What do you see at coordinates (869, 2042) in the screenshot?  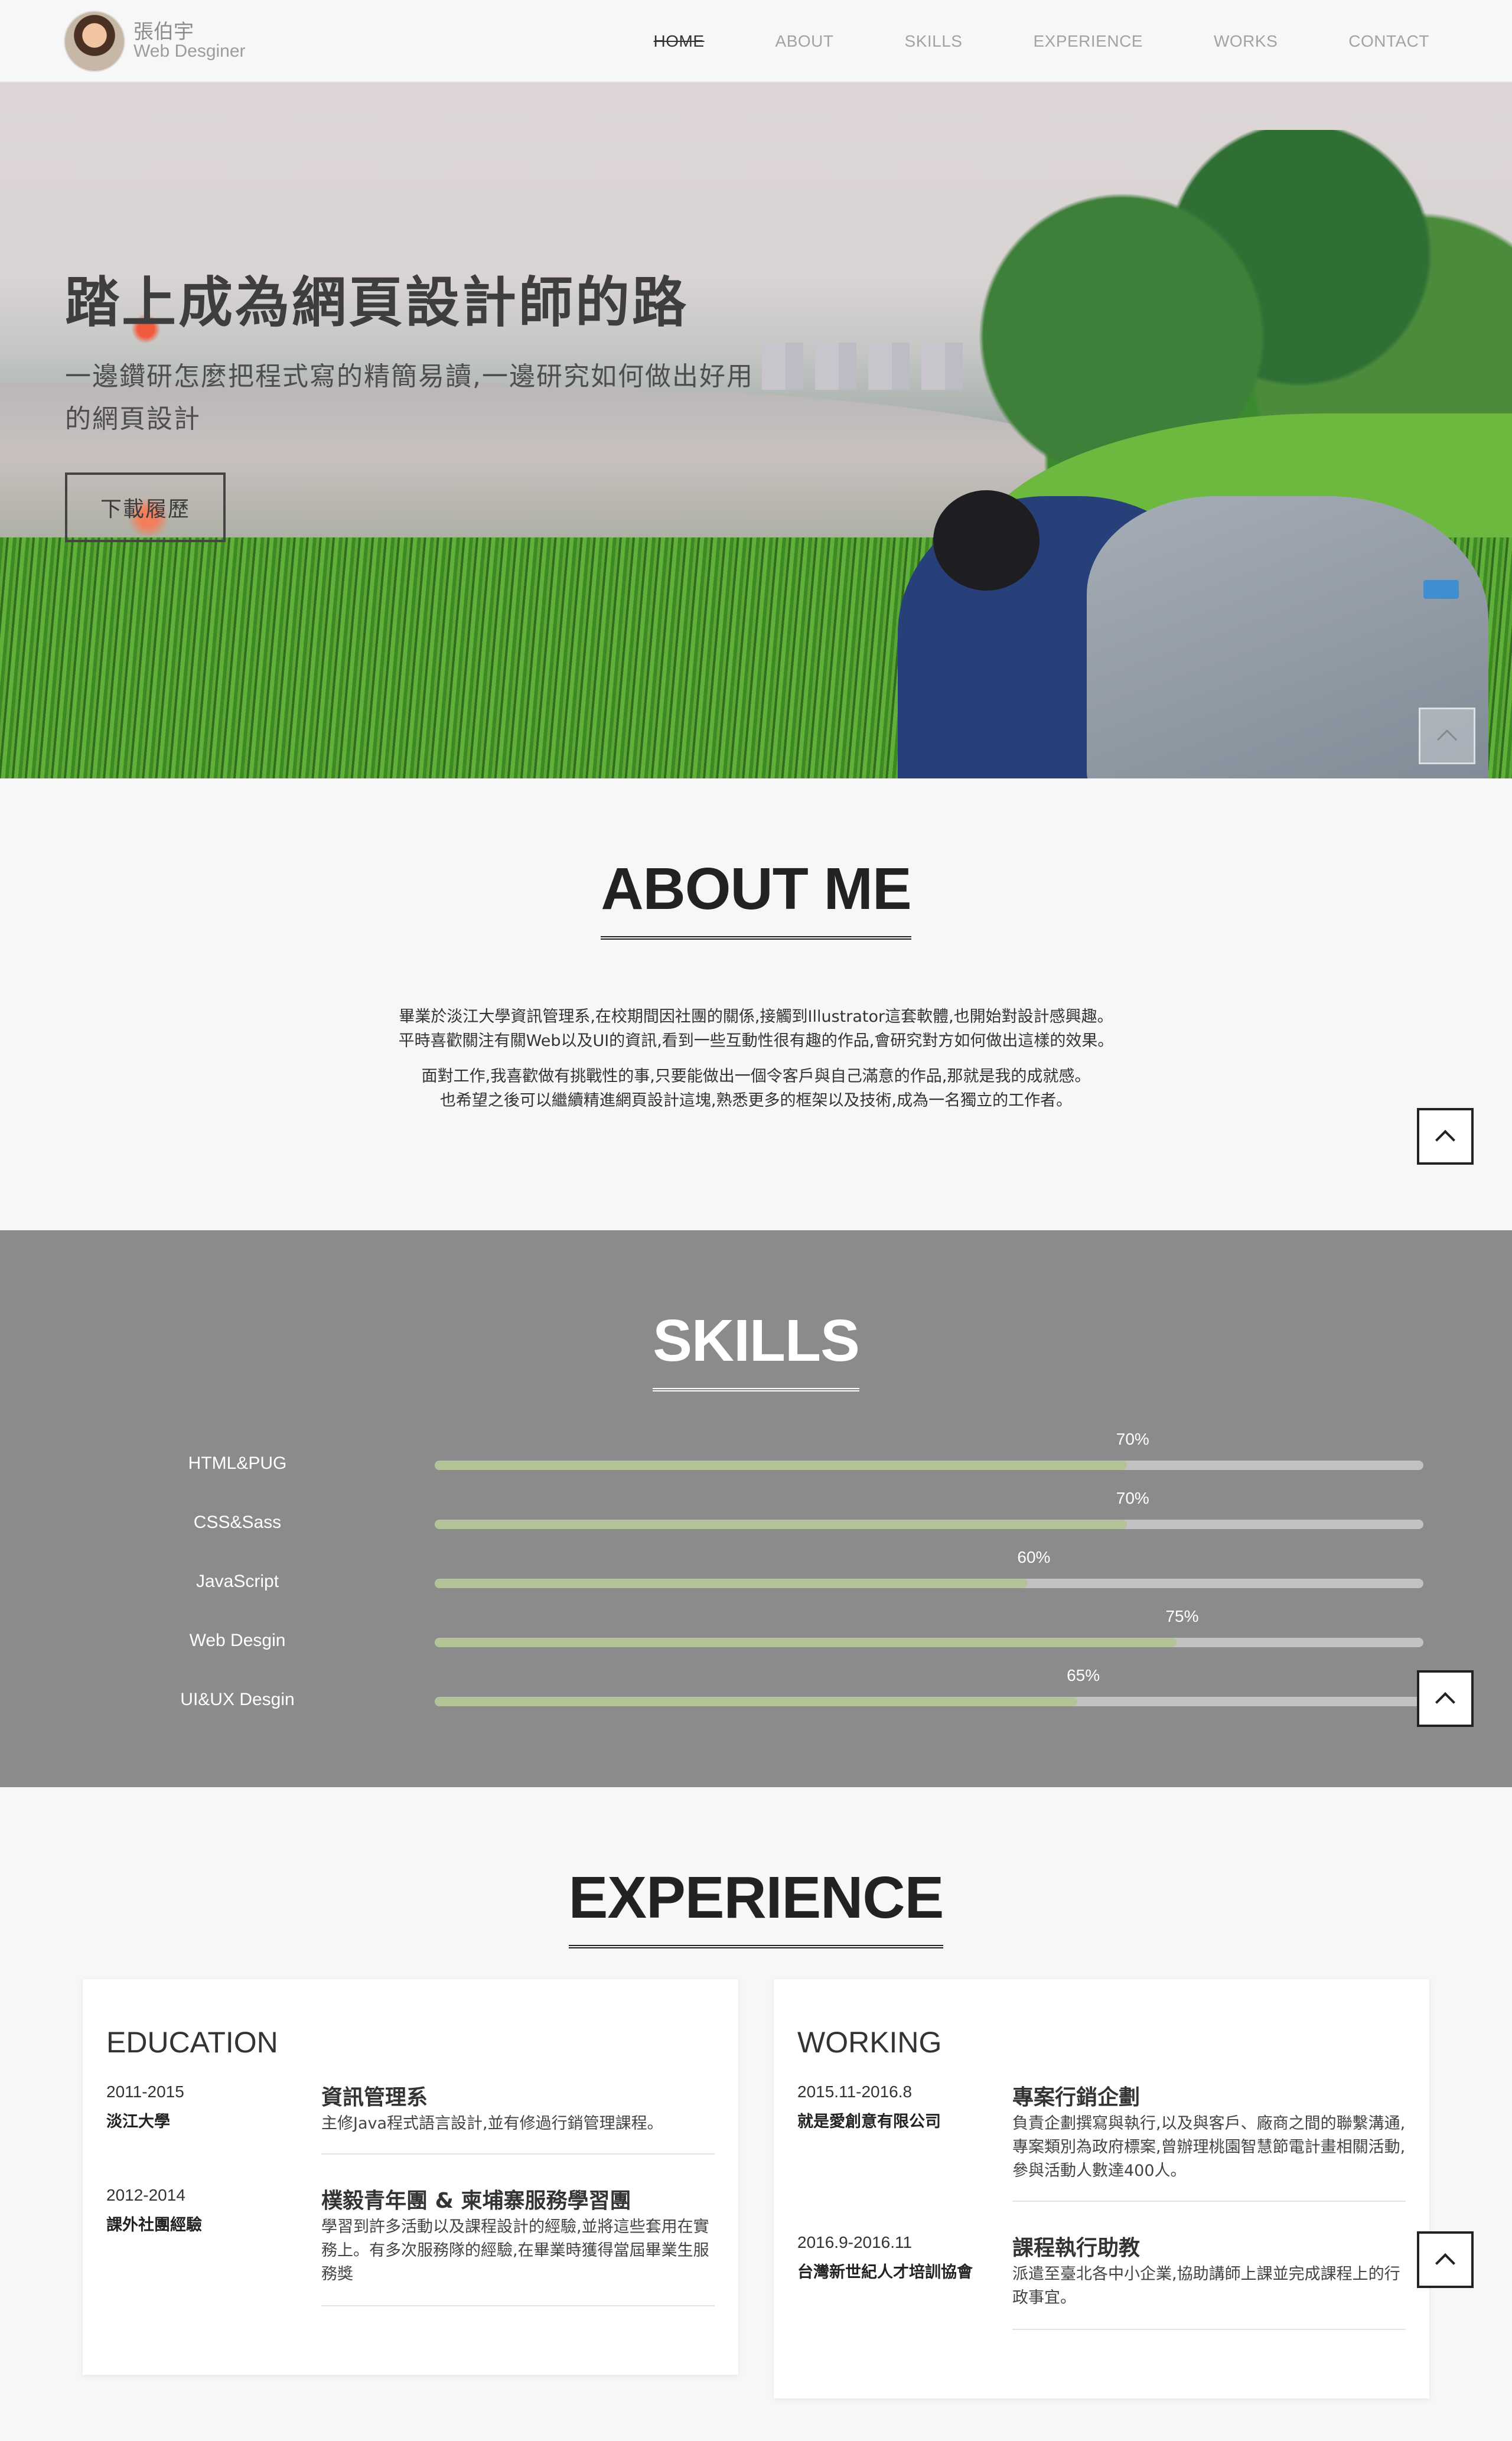 I see `working-title: WORKING` at bounding box center [869, 2042].